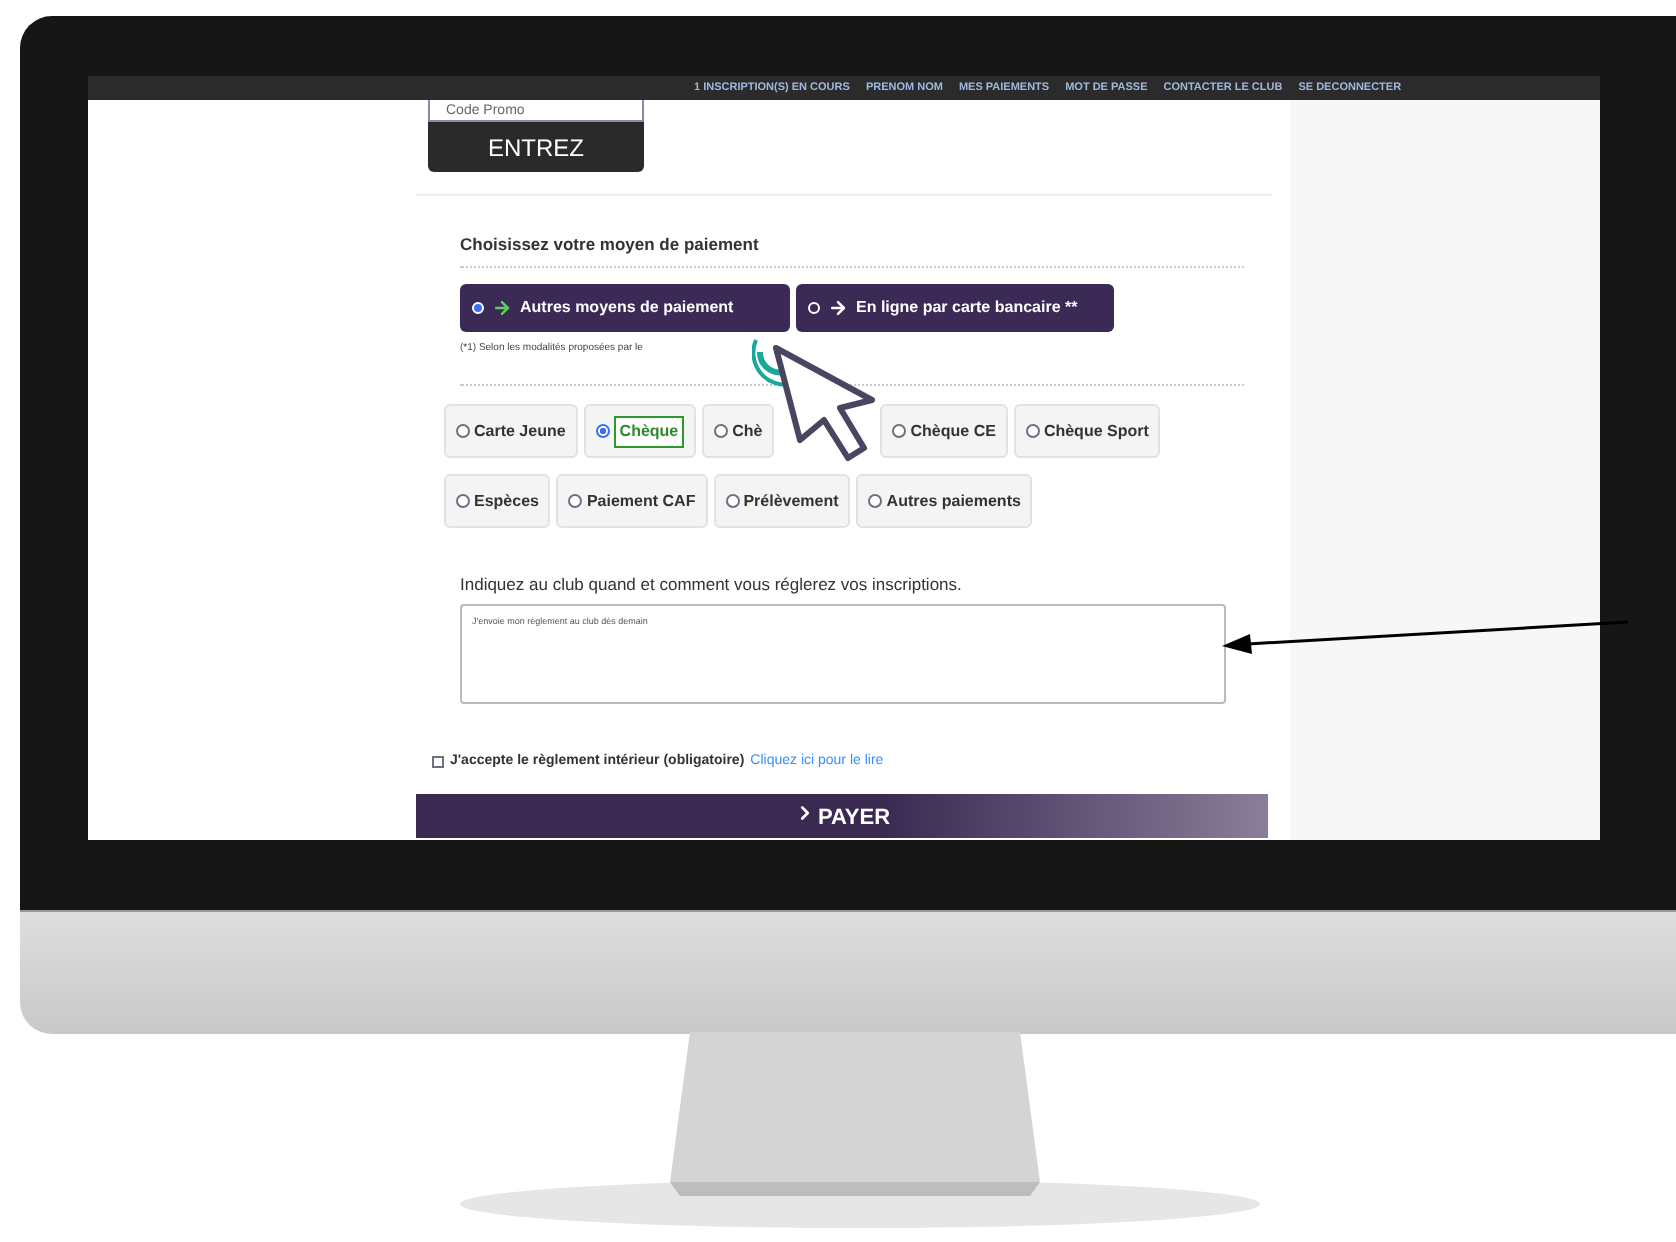  What do you see at coordinates (520, 431) in the screenshot?
I see `option-label: Carte Jeune` at bounding box center [520, 431].